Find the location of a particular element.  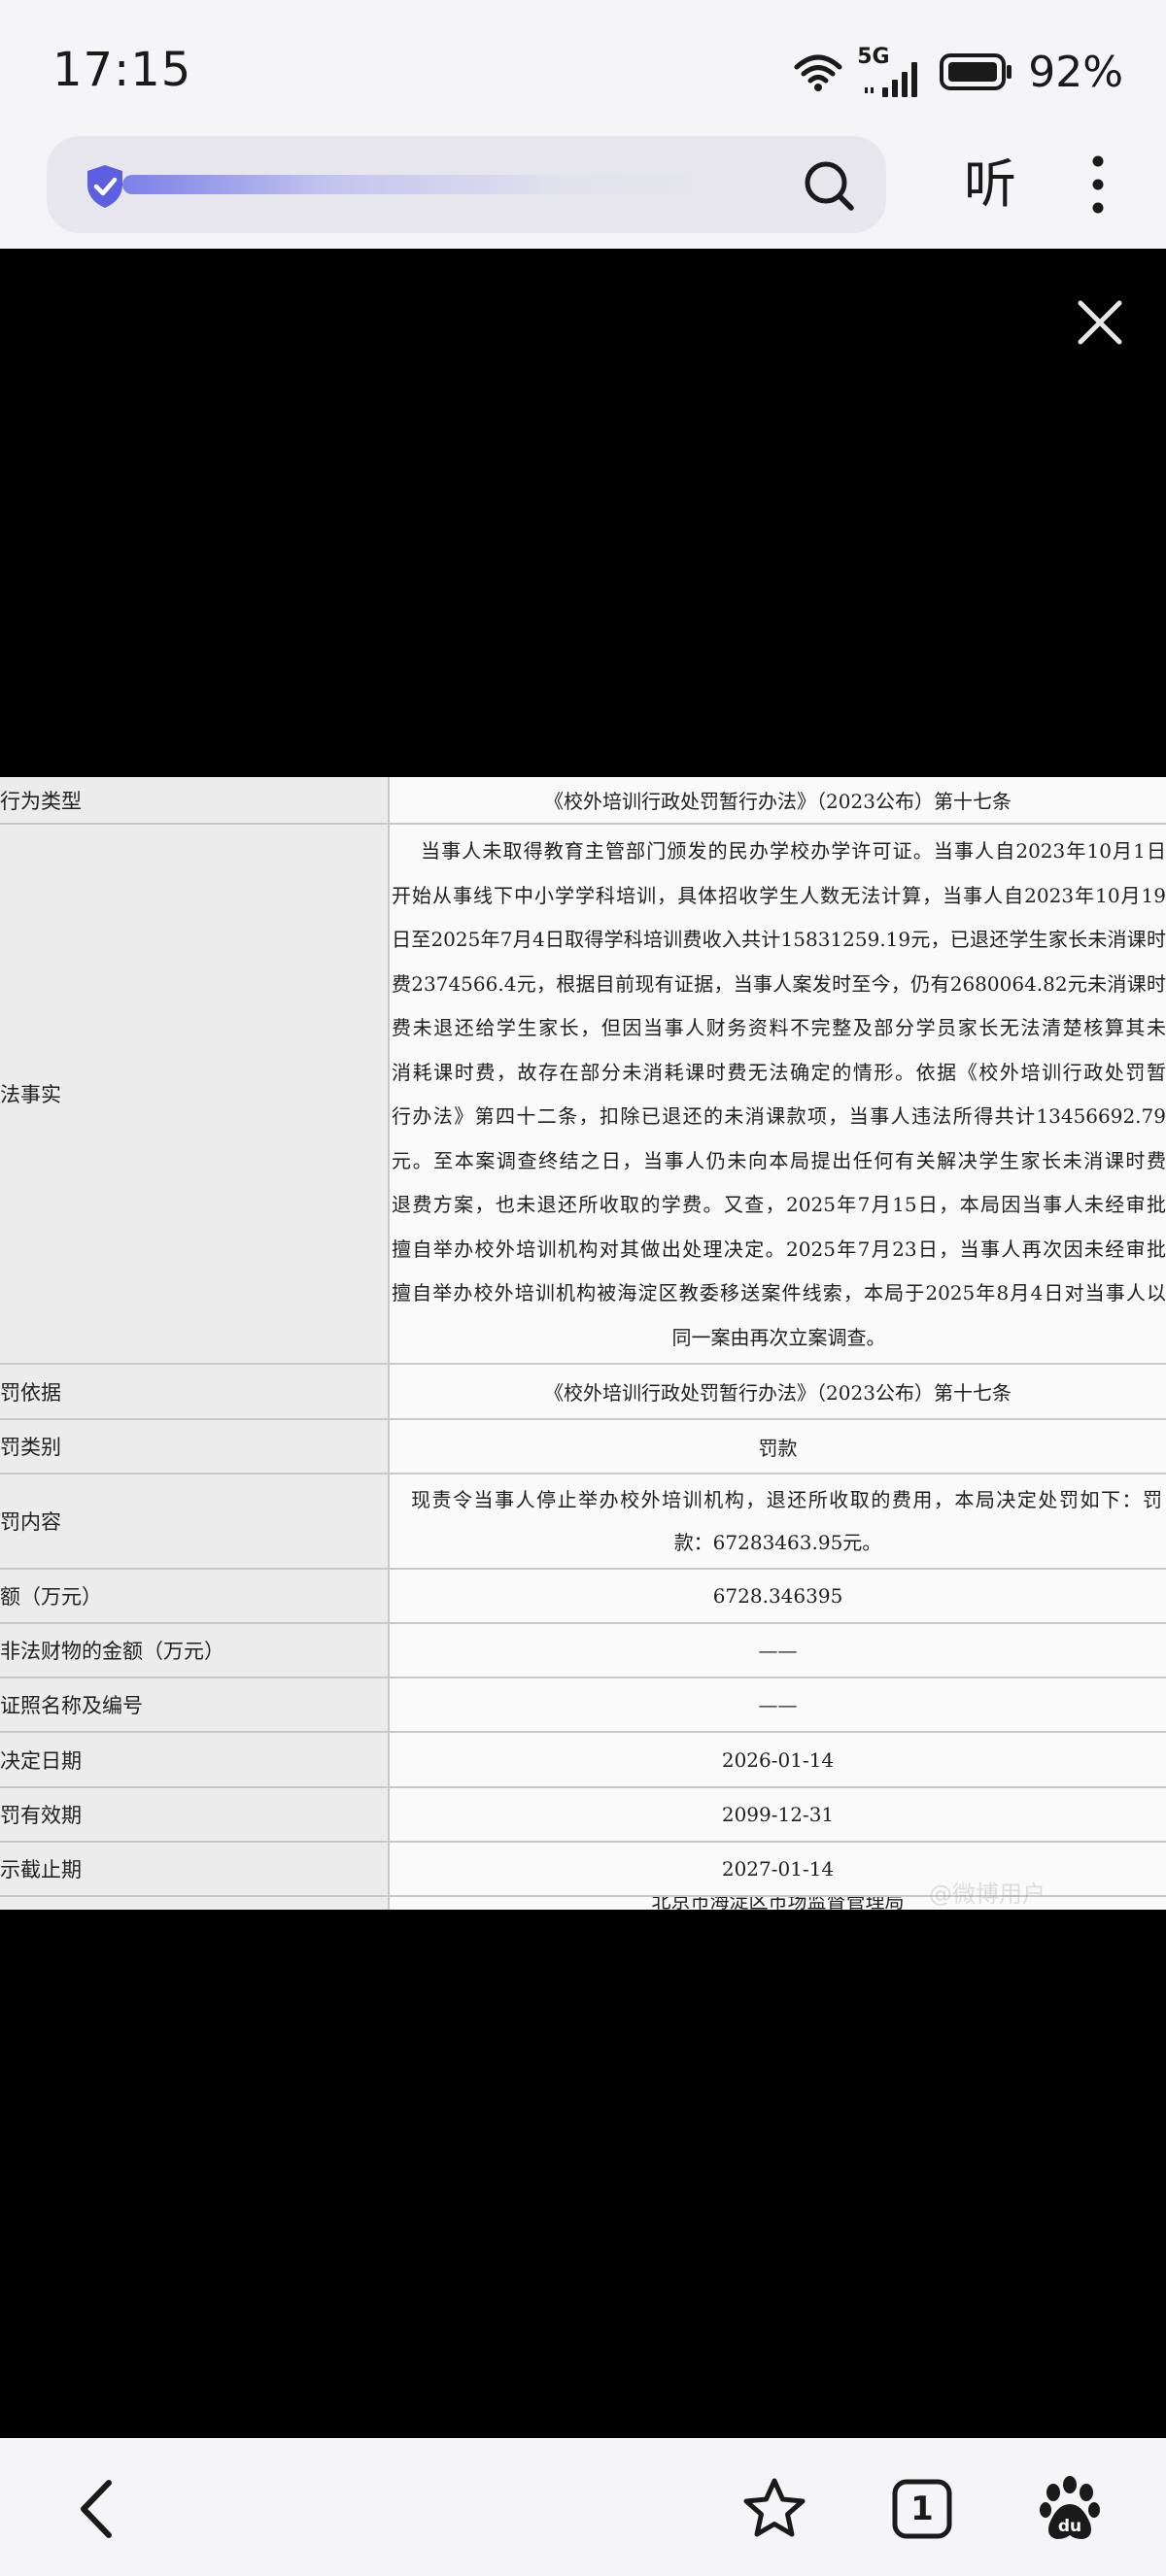

table-row: 罚类别 罚款 is located at coordinates (583, 1446).